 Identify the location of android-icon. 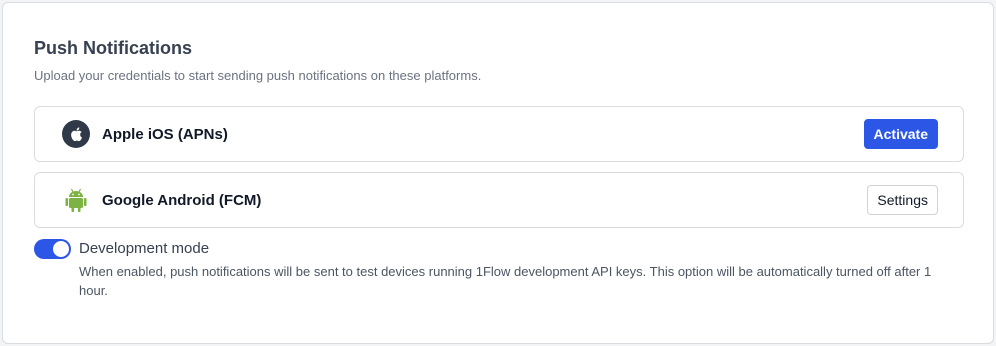
(76, 200).